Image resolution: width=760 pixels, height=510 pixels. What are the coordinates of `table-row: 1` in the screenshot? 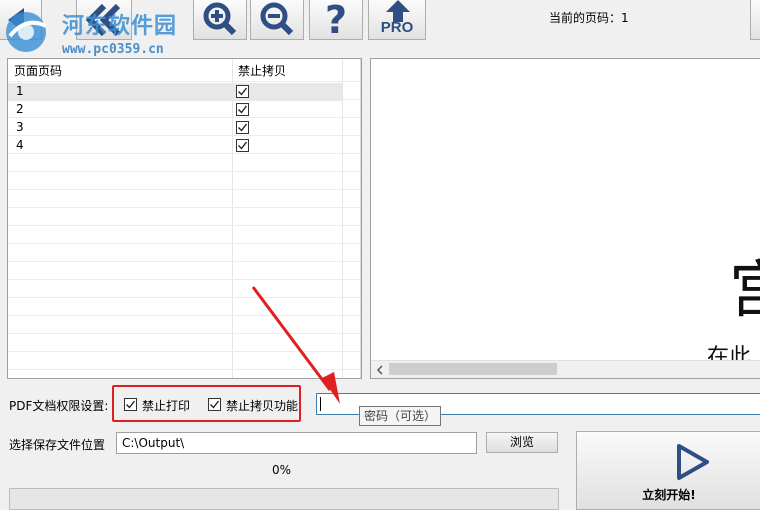 It's located at (175, 92).